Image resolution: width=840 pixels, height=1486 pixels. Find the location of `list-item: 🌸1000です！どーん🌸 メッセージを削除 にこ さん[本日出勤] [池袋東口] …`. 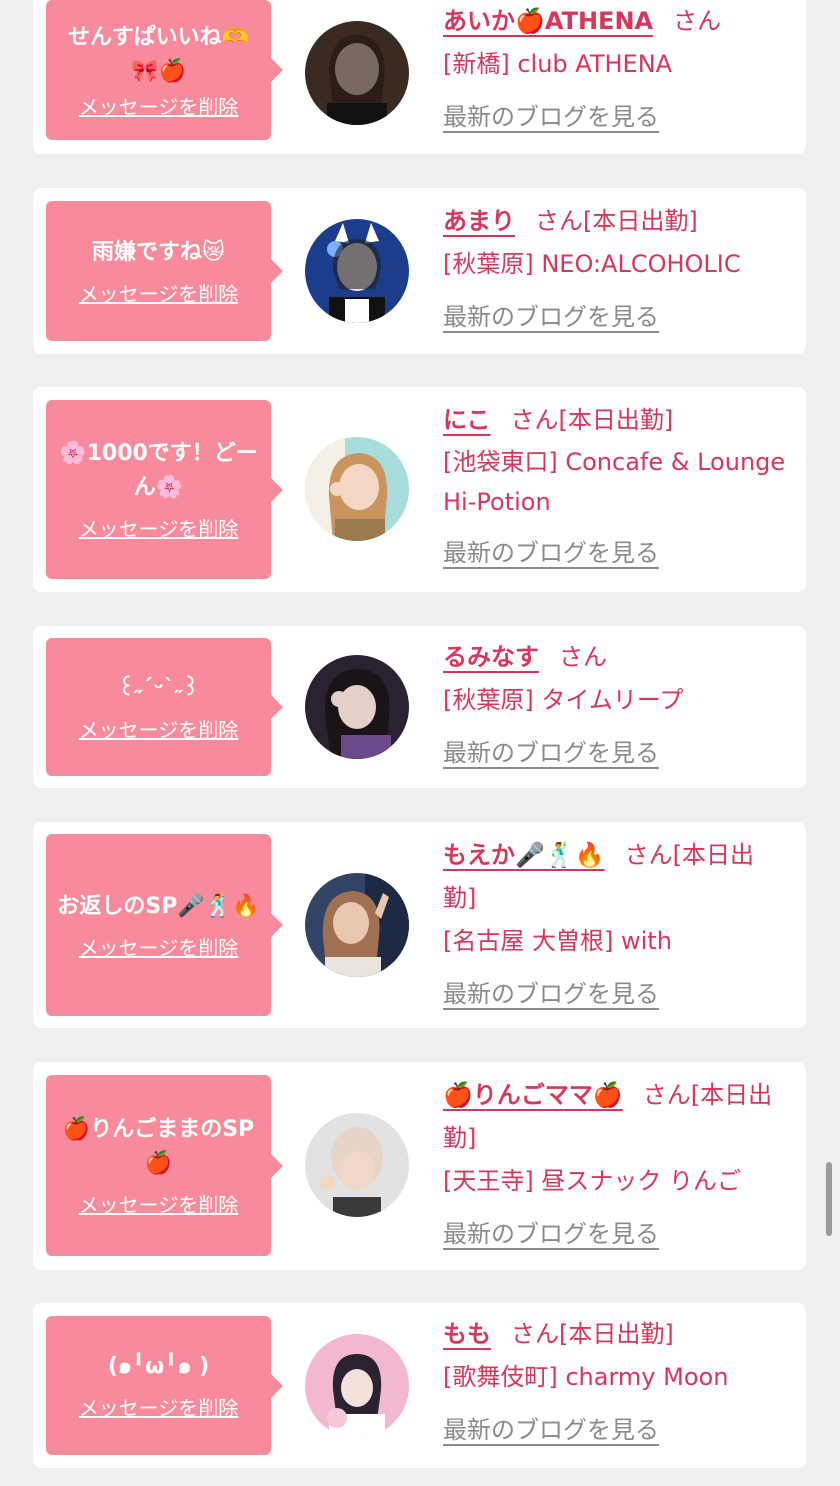

list-item: 🌸1000です！どーん🌸 メッセージを削除 にこ さん[本日出勤] [池袋東口] … is located at coordinates (419, 489).